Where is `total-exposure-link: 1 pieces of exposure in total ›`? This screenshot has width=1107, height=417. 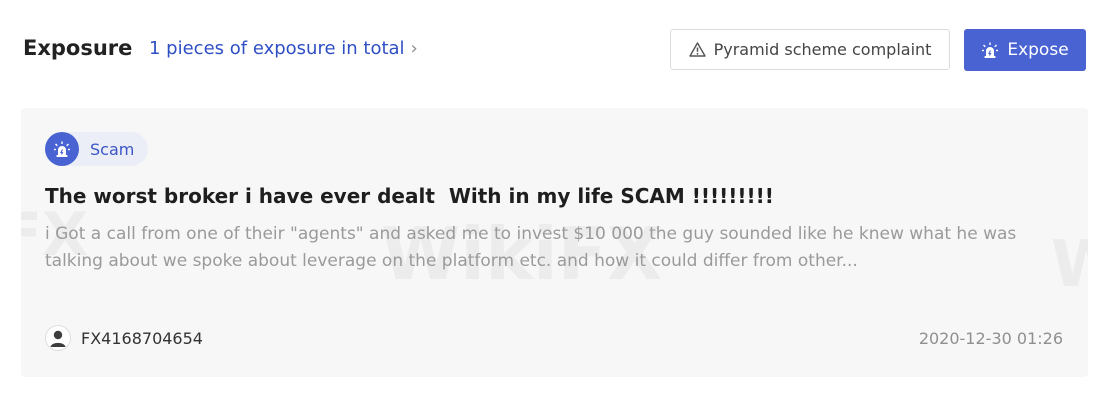
total-exposure-link: 1 pieces of exposure in total › is located at coordinates (283, 48).